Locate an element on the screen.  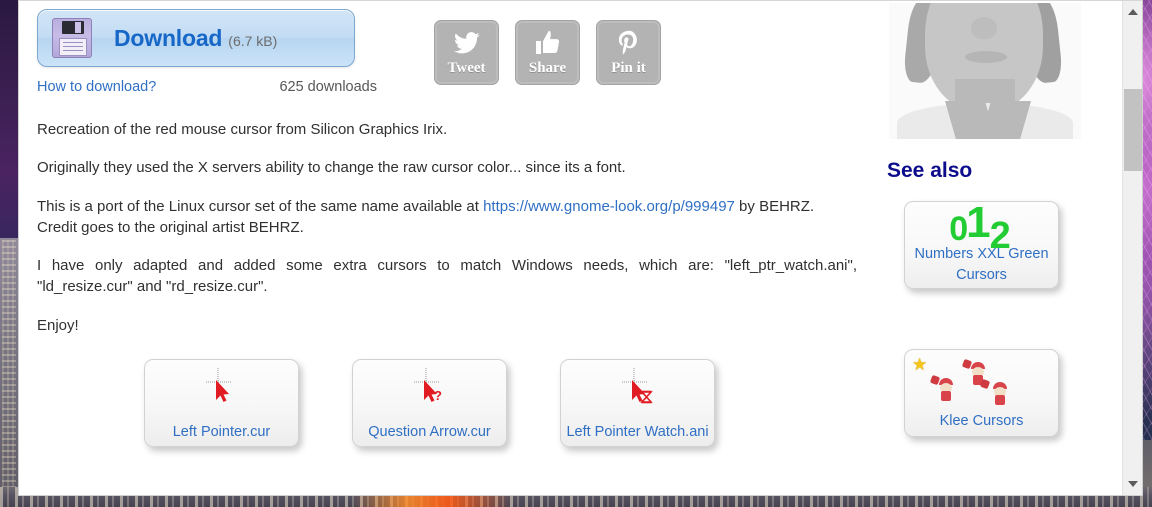
see-also-heading: See also is located at coordinates (930, 170).